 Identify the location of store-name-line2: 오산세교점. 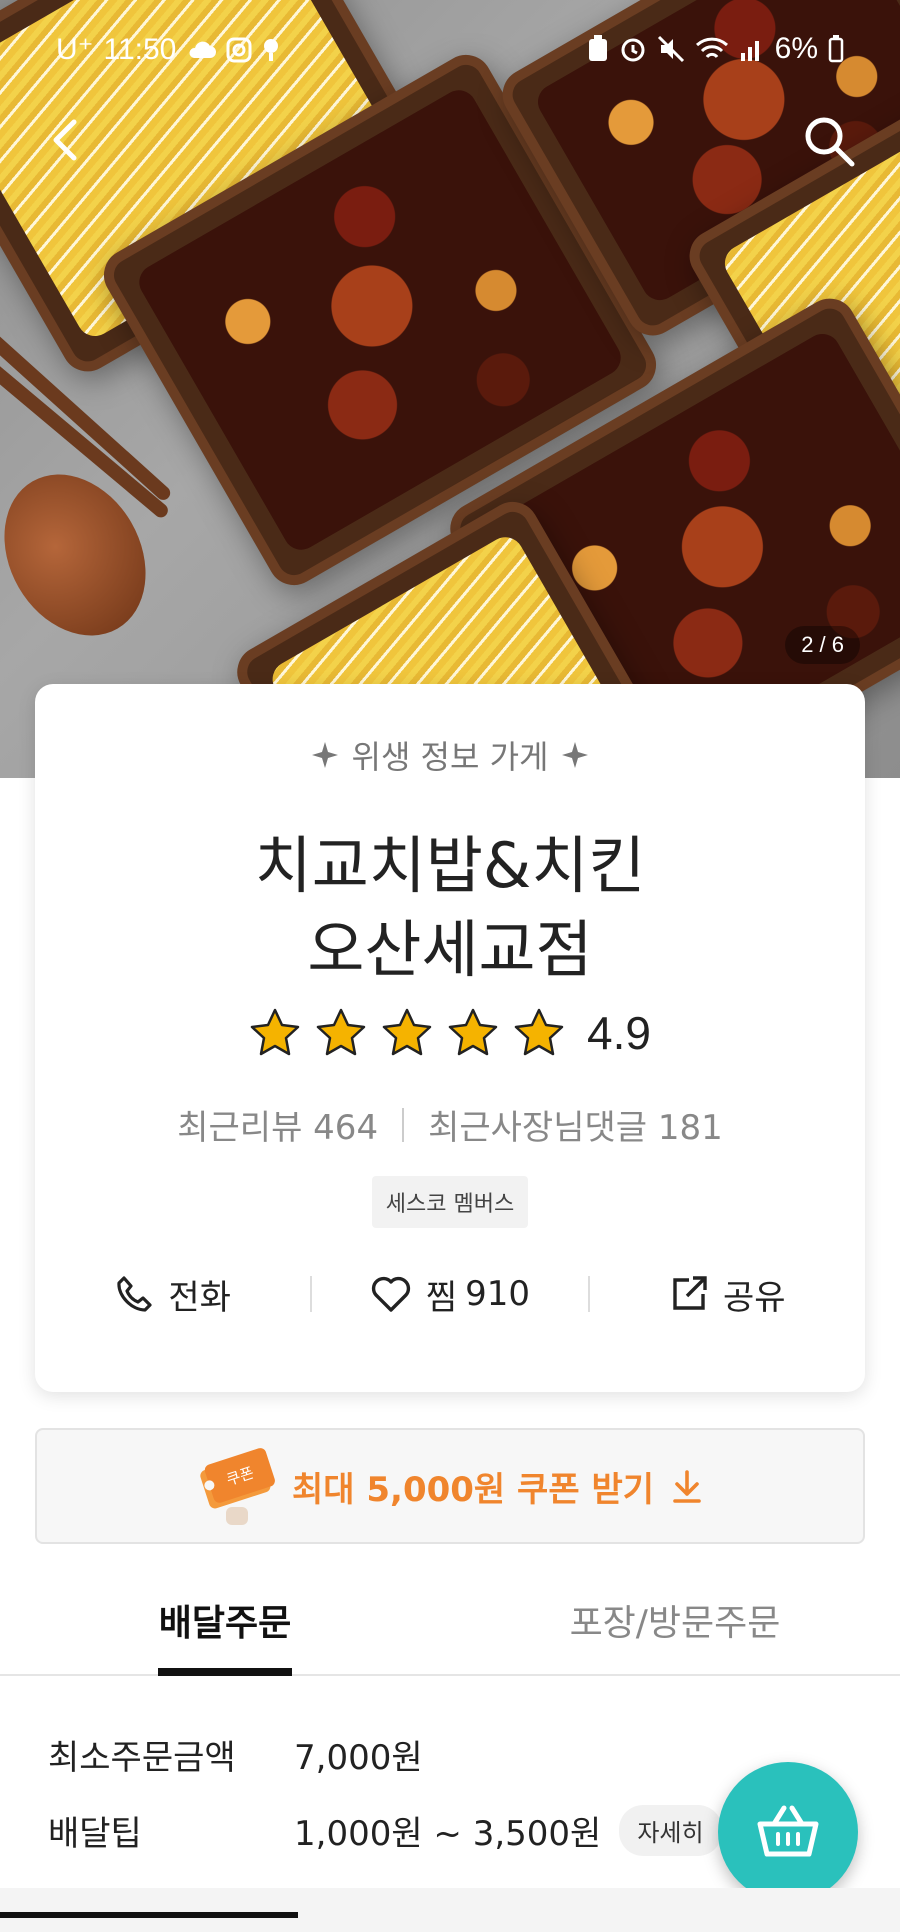
(450, 949).